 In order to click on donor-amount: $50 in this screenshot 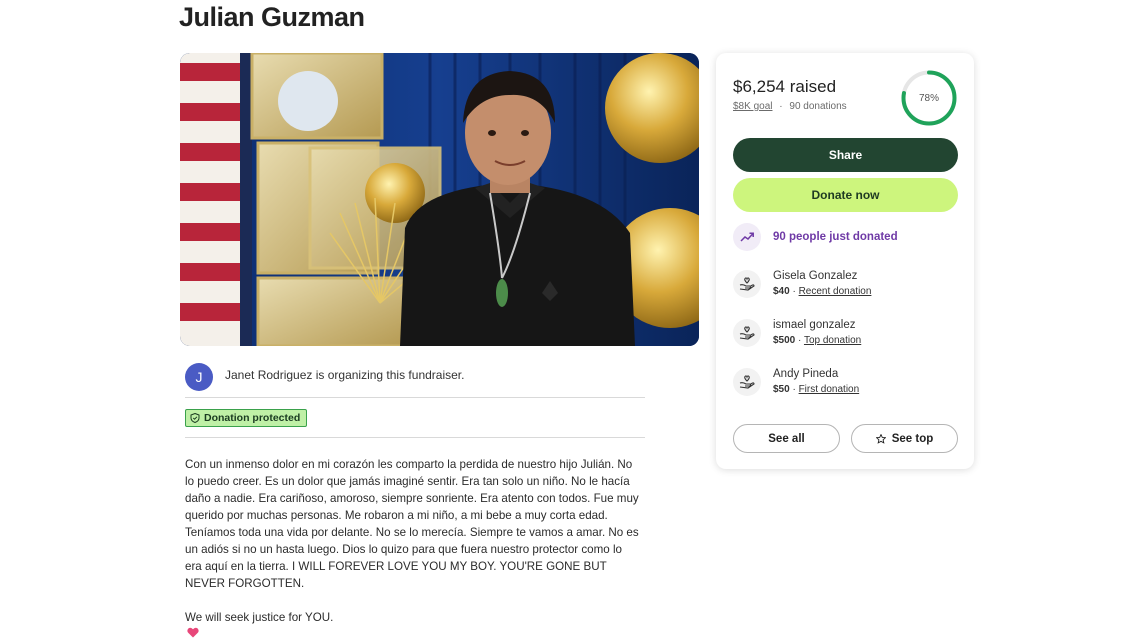, I will do `click(781, 389)`.